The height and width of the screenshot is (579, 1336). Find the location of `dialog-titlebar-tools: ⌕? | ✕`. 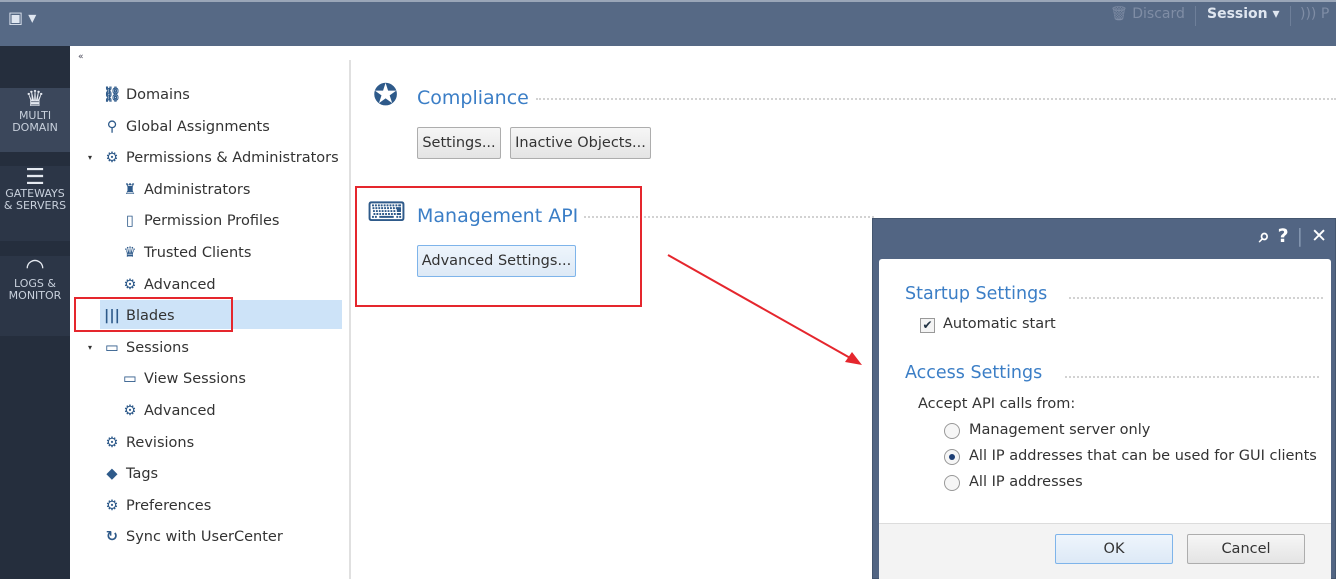

dialog-titlebar-tools: ⌕? | ✕ is located at coordinates (1289, 236).